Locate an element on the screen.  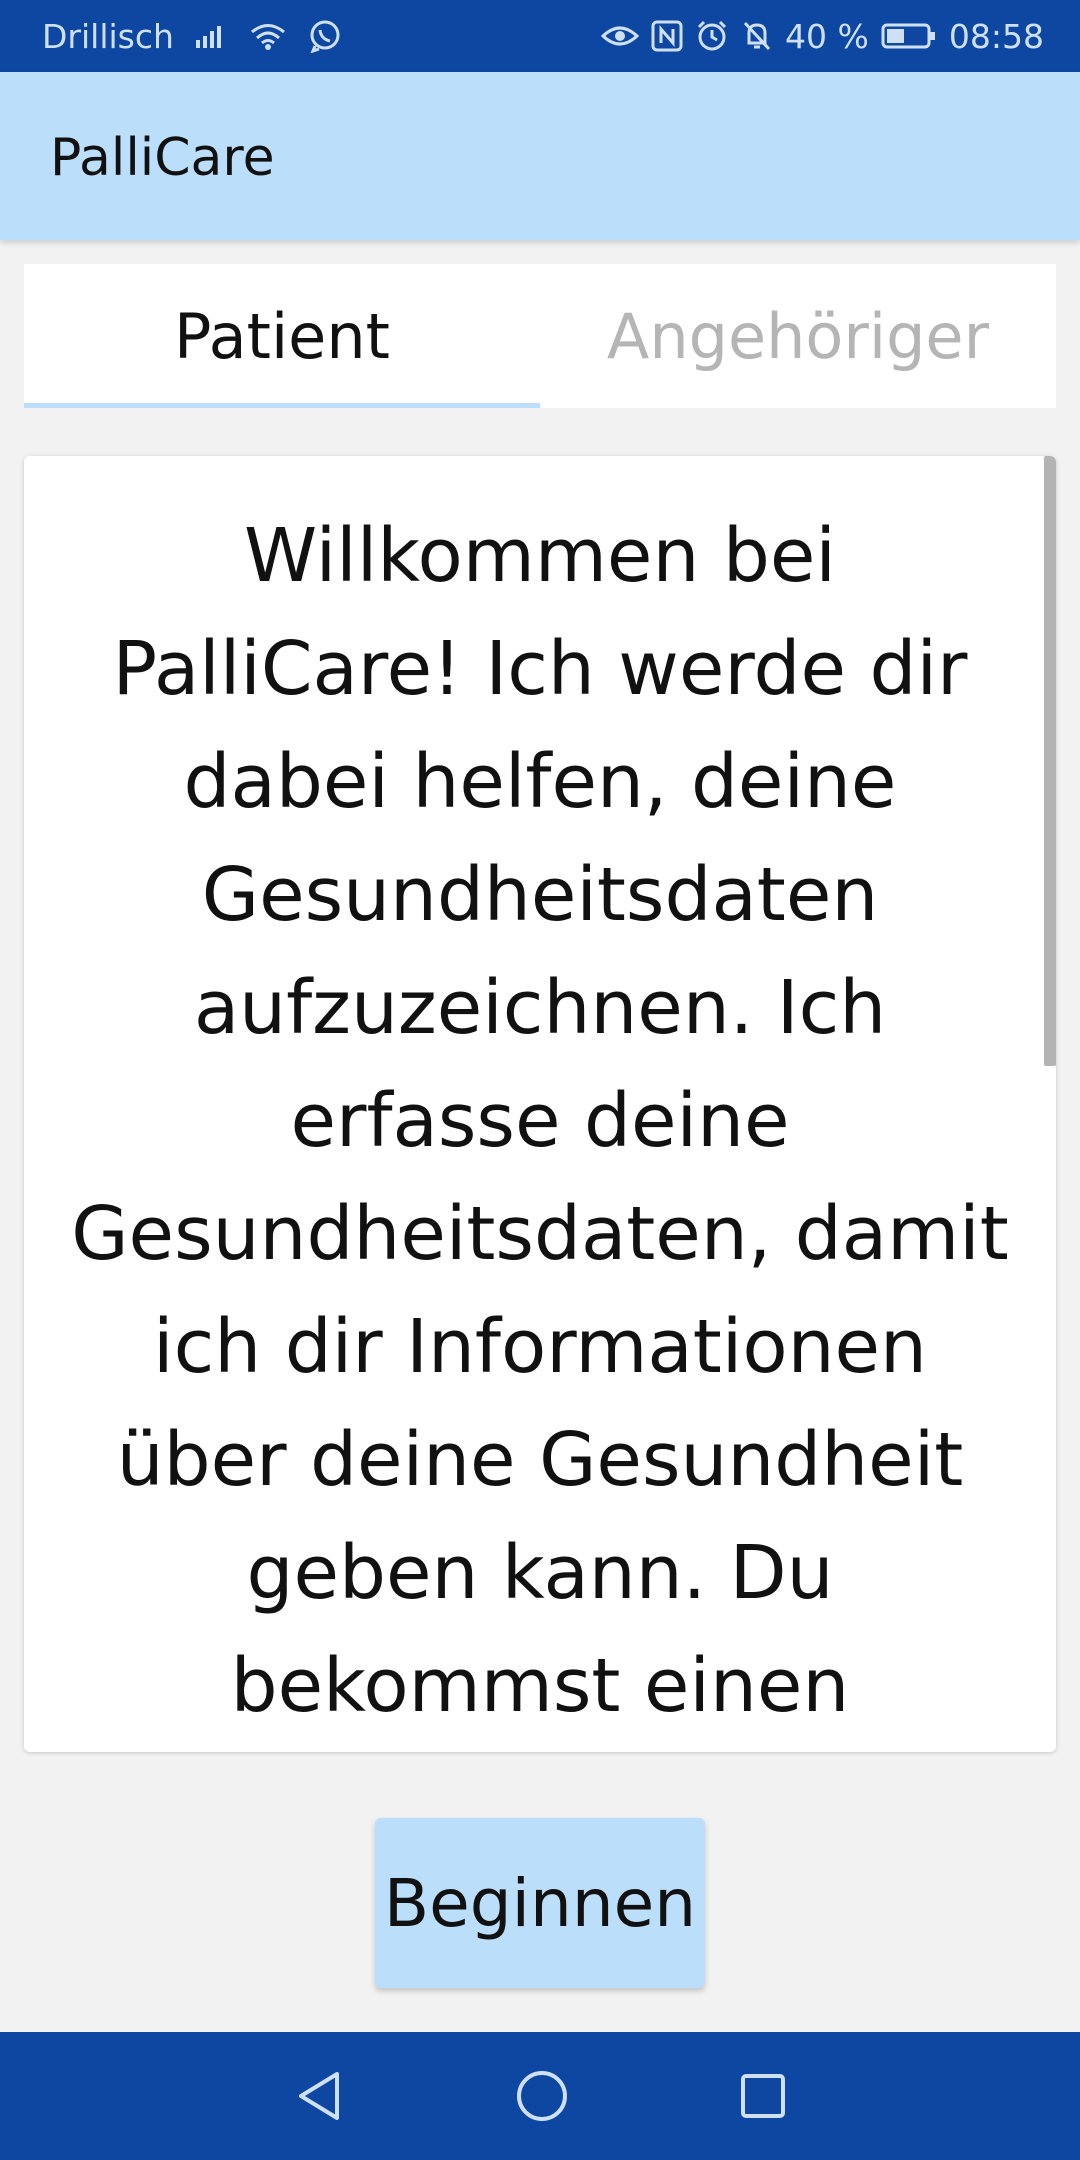
status-bar: Drillisch 40 % 08:58 is located at coordinates (540, 36).